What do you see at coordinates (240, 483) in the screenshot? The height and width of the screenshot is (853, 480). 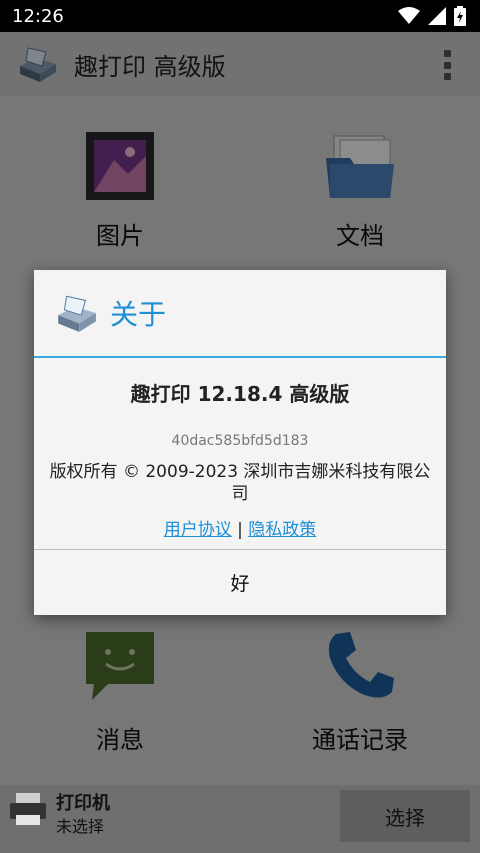 I see `copyright-text: 版权所有 © 2009-2023 深圳市吉娜米科技有限公司` at bounding box center [240, 483].